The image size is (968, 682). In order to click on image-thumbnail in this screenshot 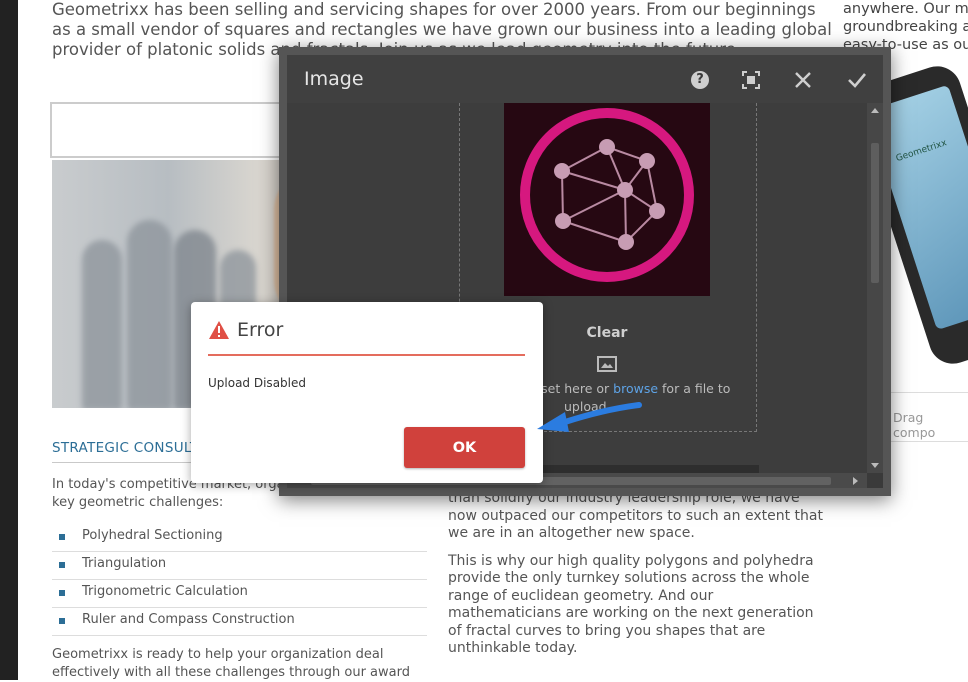, I will do `click(607, 199)`.